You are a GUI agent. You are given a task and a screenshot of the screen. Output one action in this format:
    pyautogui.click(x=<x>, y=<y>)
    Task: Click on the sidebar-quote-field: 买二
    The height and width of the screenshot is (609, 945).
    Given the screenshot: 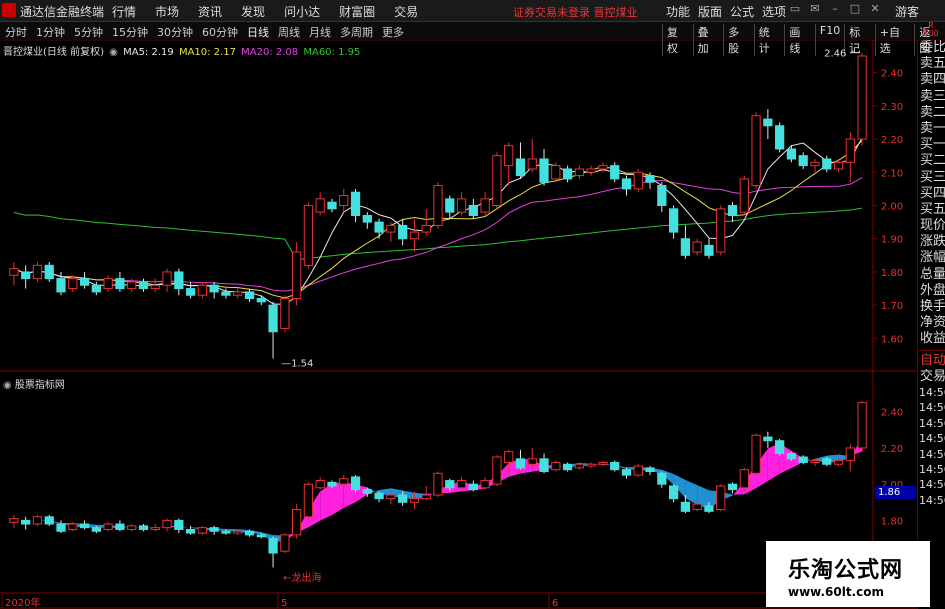 What is the action you would take?
    pyautogui.click(x=932, y=161)
    